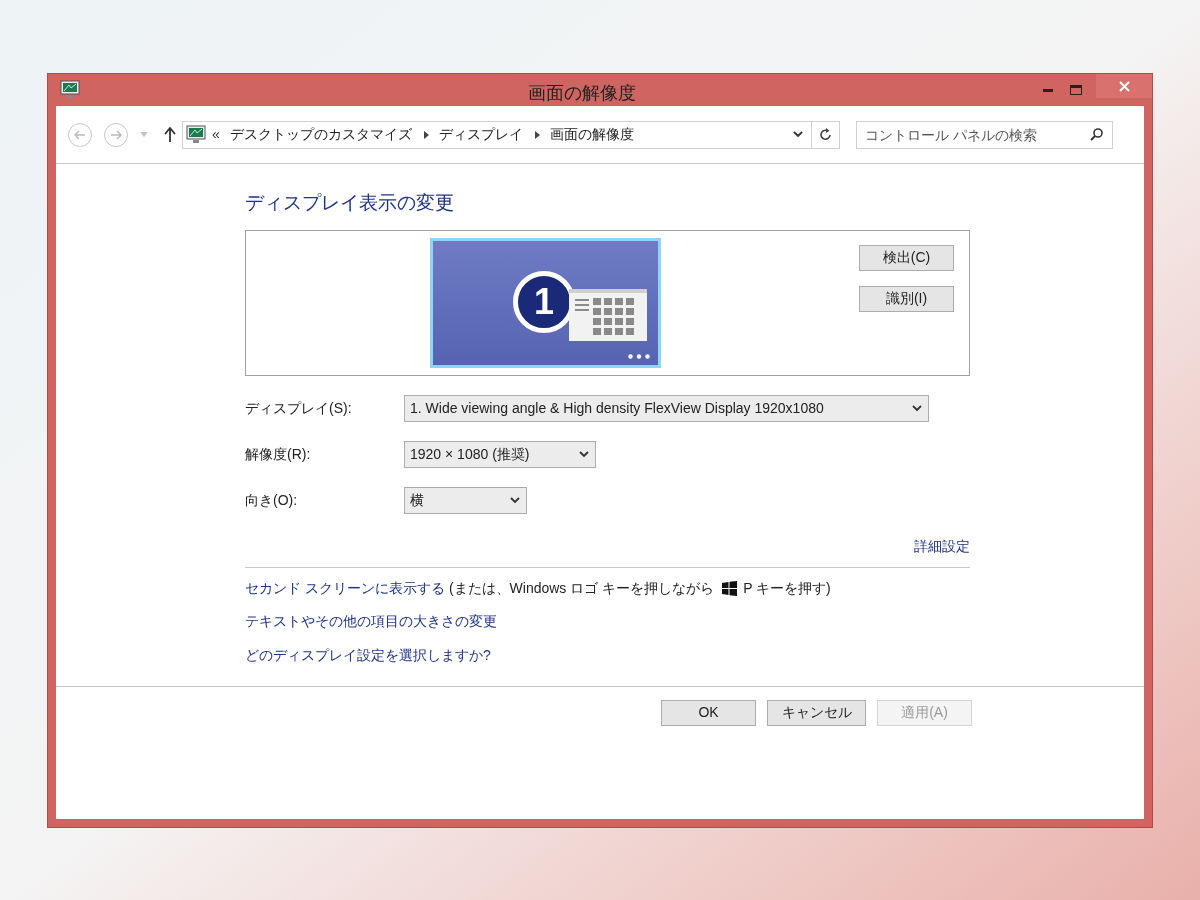 Image resolution: width=1200 pixels, height=900 pixels. I want to click on monitor-drawing: 1, so click(545, 302).